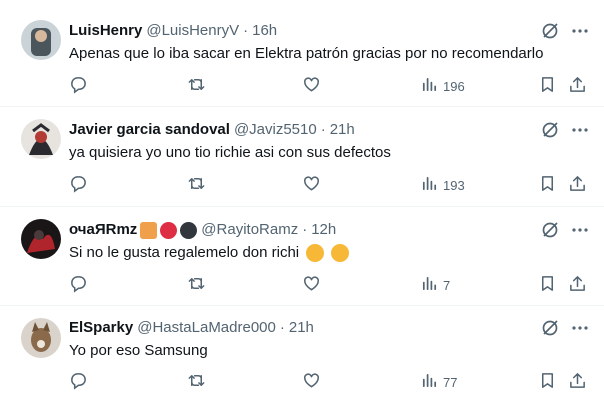  I want to click on action-bar: 196, so click(302, 86).